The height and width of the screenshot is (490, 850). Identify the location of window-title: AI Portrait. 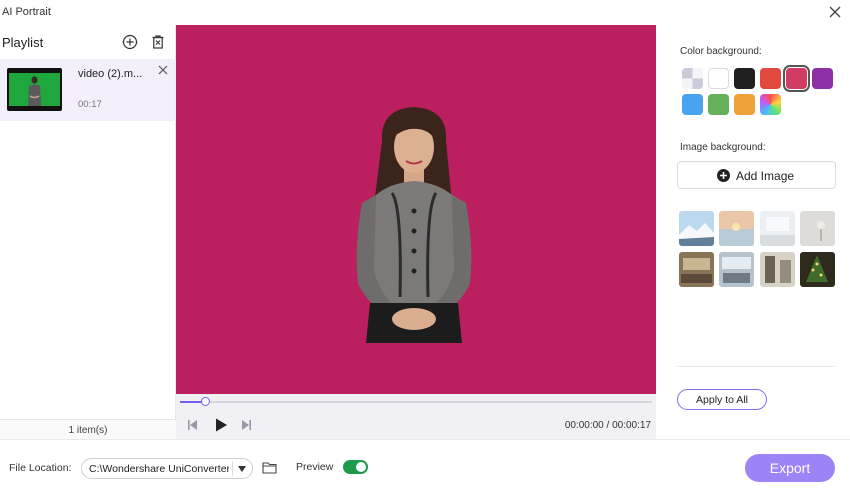
(26, 12).